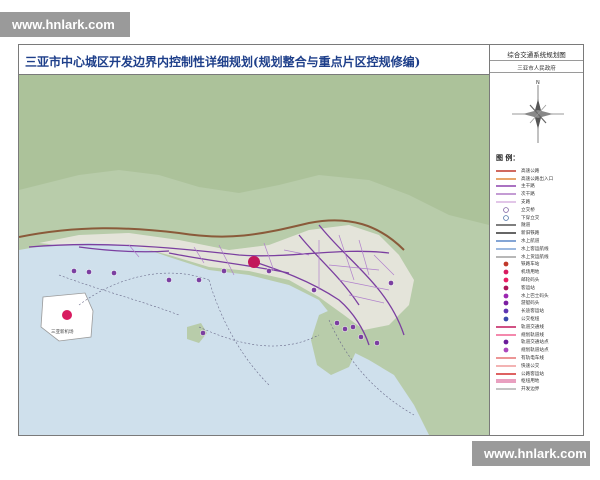 The height and width of the screenshot is (480, 600). Describe the element at coordinates (535, 351) in the screenshot. I see `legend-label: 规划轨道站点` at that location.